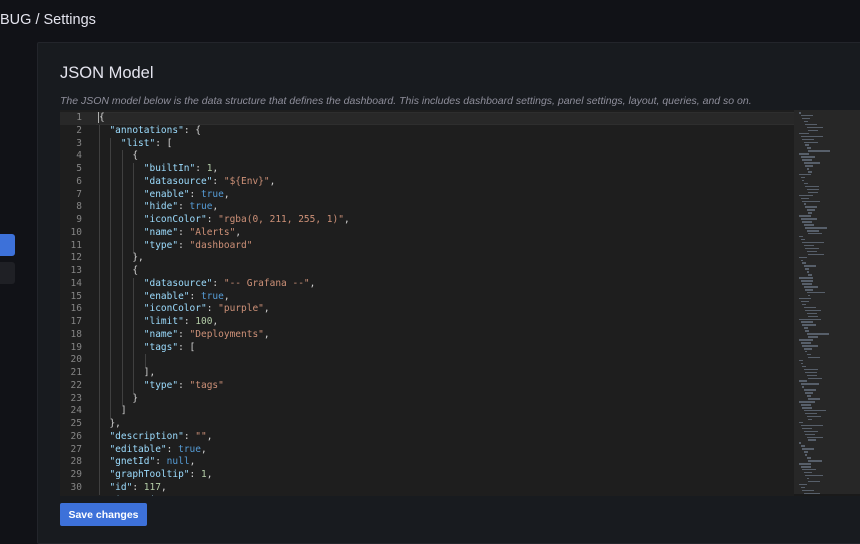 This screenshot has height=544, width=860. I want to click on code-text: "tags": [, so click(147, 348).